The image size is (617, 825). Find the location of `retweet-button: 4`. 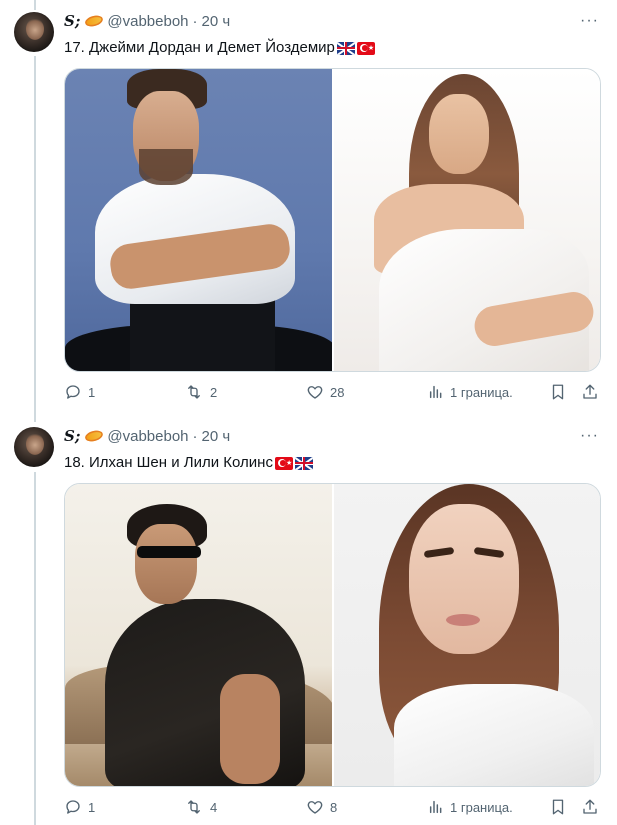

retweet-button: 4 is located at coordinates (200, 807).